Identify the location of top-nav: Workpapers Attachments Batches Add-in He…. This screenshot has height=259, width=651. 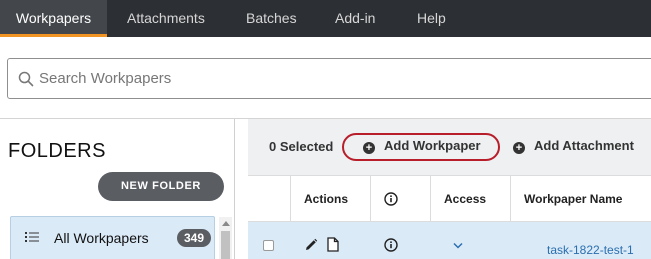
(325, 18).